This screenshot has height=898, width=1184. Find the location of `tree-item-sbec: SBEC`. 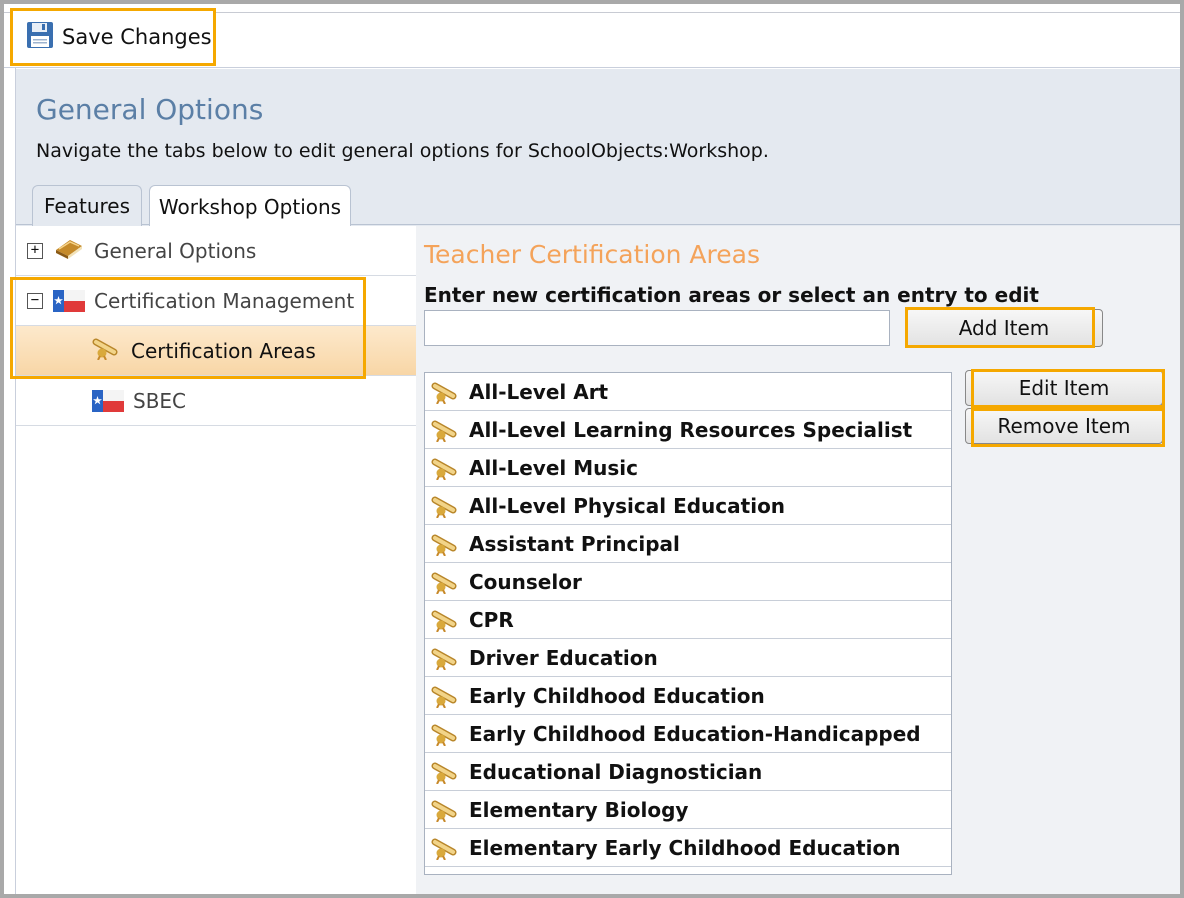

tree-item-sbec: SBEC is located at coordinates (216, 401).